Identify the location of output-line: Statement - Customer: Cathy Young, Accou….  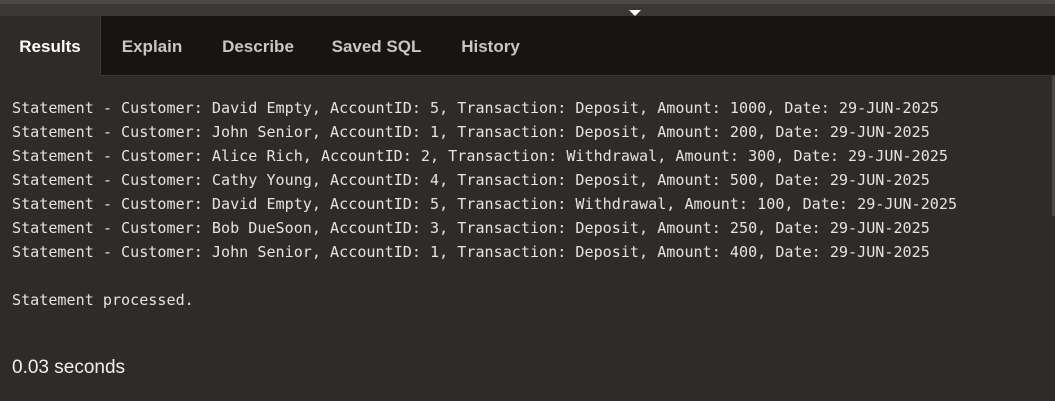
(471, 180).